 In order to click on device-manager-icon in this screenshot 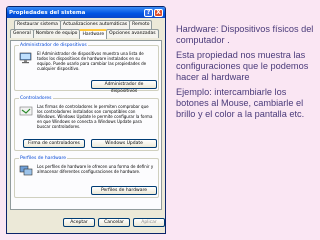, I will do `click(25, 58)`.